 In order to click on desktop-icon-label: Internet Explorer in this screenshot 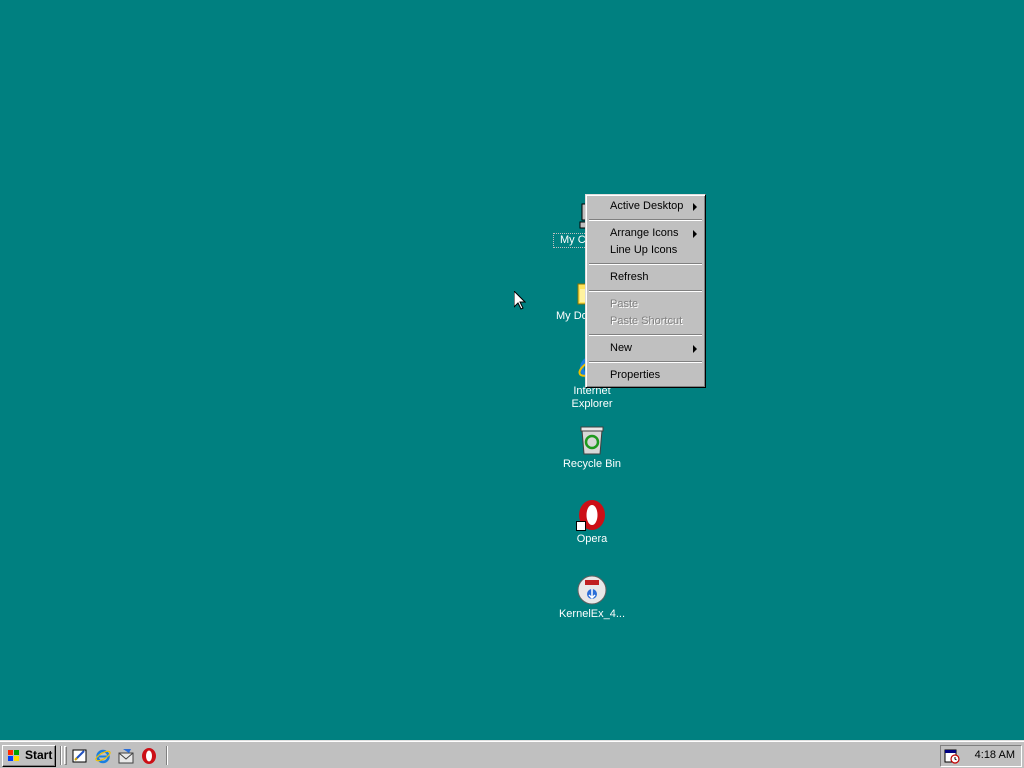, I will do `click(592, 397)`.